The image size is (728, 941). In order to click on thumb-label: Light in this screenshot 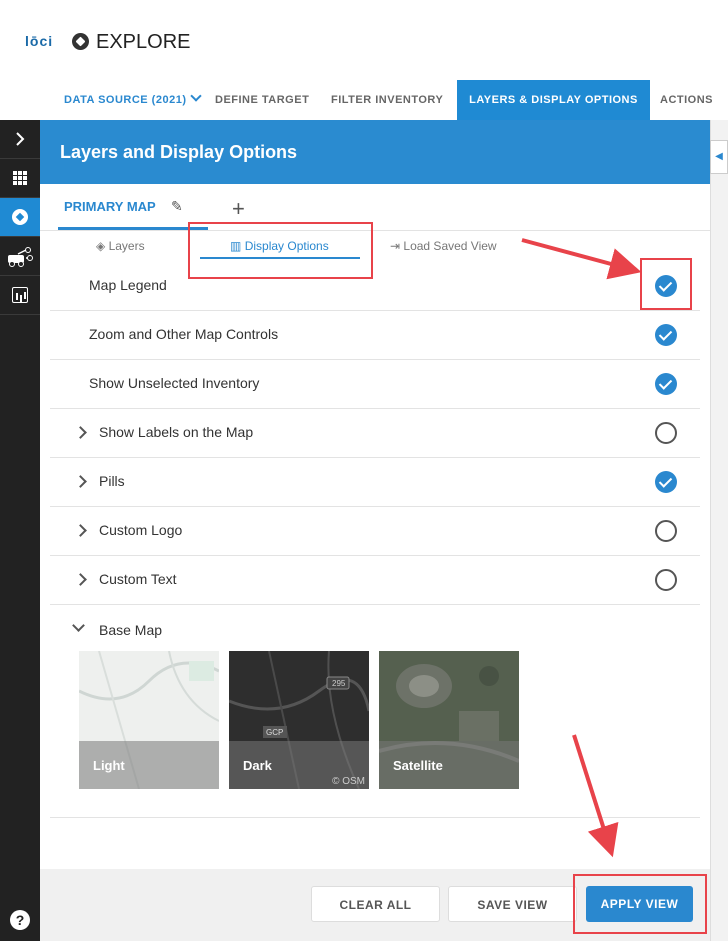, I will do `click(109, 765)`.